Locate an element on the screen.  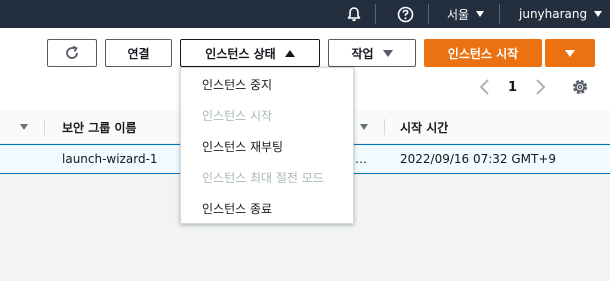
column-header-security-group-name: 보안 그룹 이름 is located at coordinates (99, 127).